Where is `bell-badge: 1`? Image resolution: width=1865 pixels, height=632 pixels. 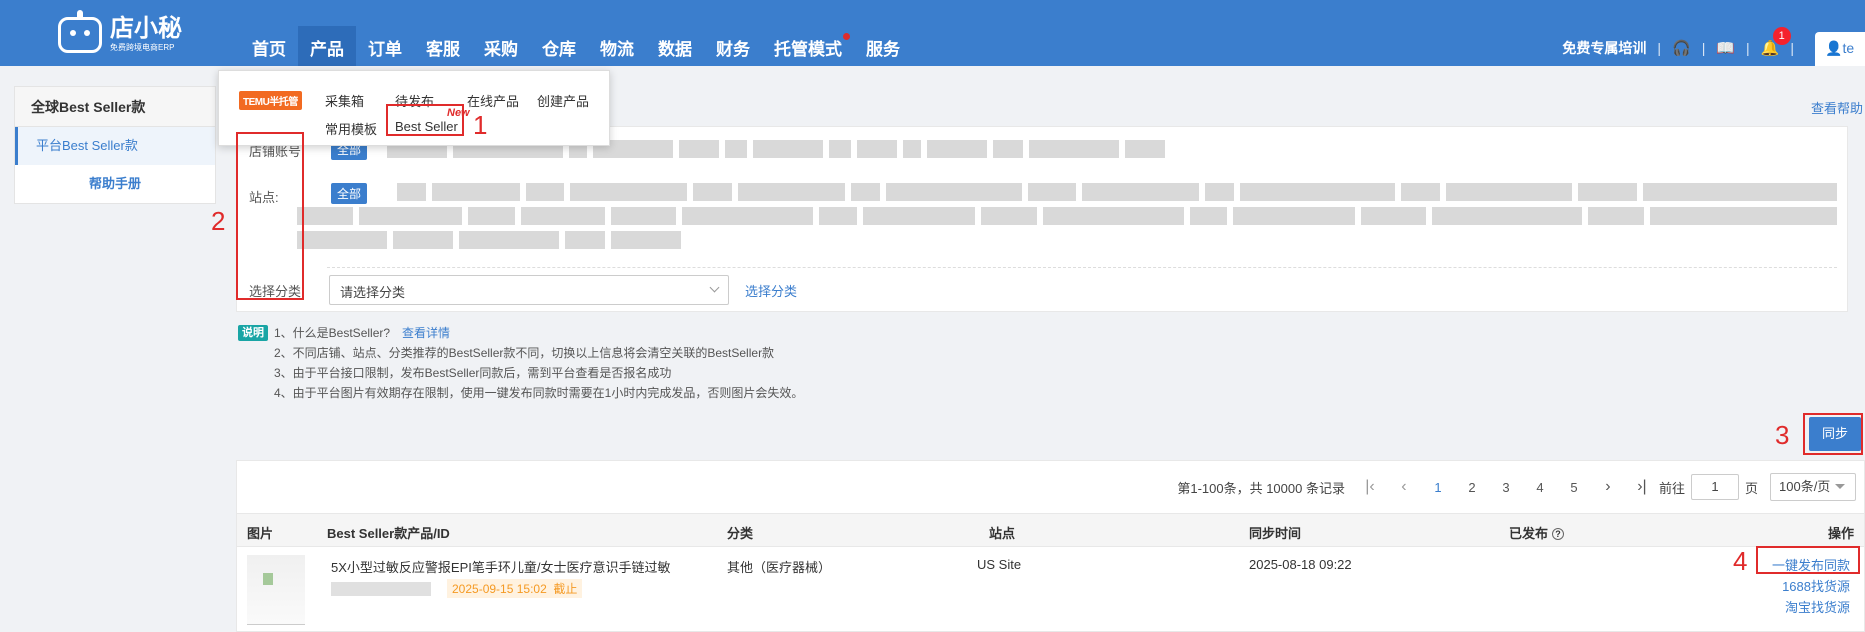 bell-badge: 1 is located at coordinates (1781, 36).